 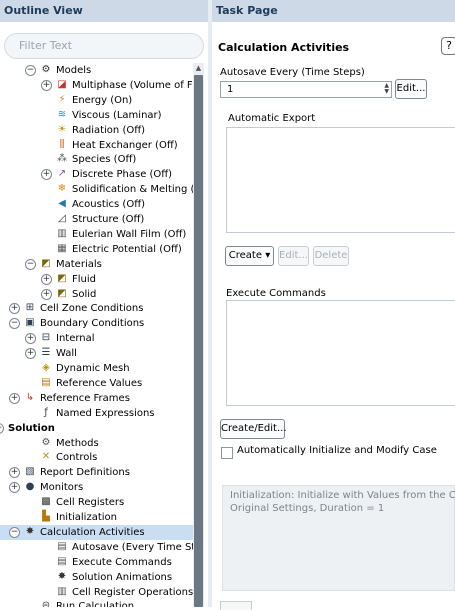 What do you see at coordinates (340, 180) in the screenshot?
I see `automatic-export-list` at bounding box center [340, 180].